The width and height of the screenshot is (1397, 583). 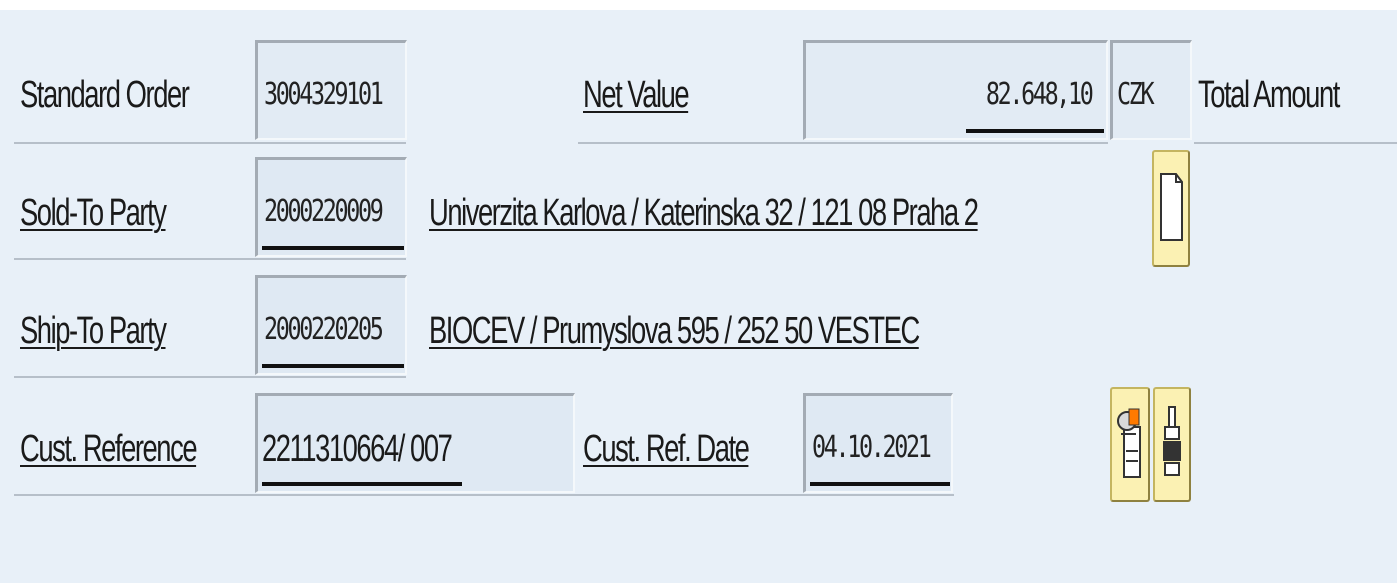 I want to click on order-number-field: 3004329101, so click(x=331, y=90).